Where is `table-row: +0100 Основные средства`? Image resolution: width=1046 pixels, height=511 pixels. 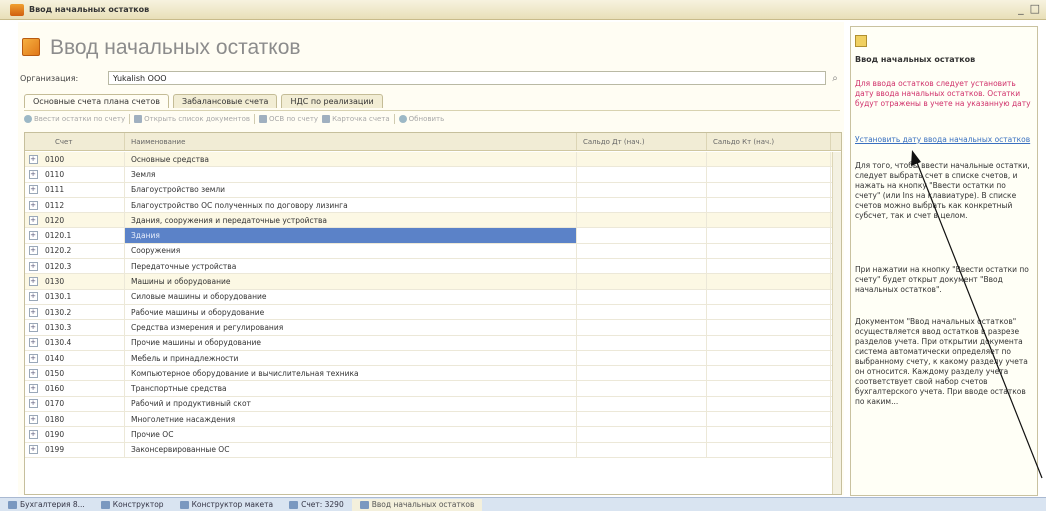 table-row: +0100 Основные средства is located at coordinates (433, 160).